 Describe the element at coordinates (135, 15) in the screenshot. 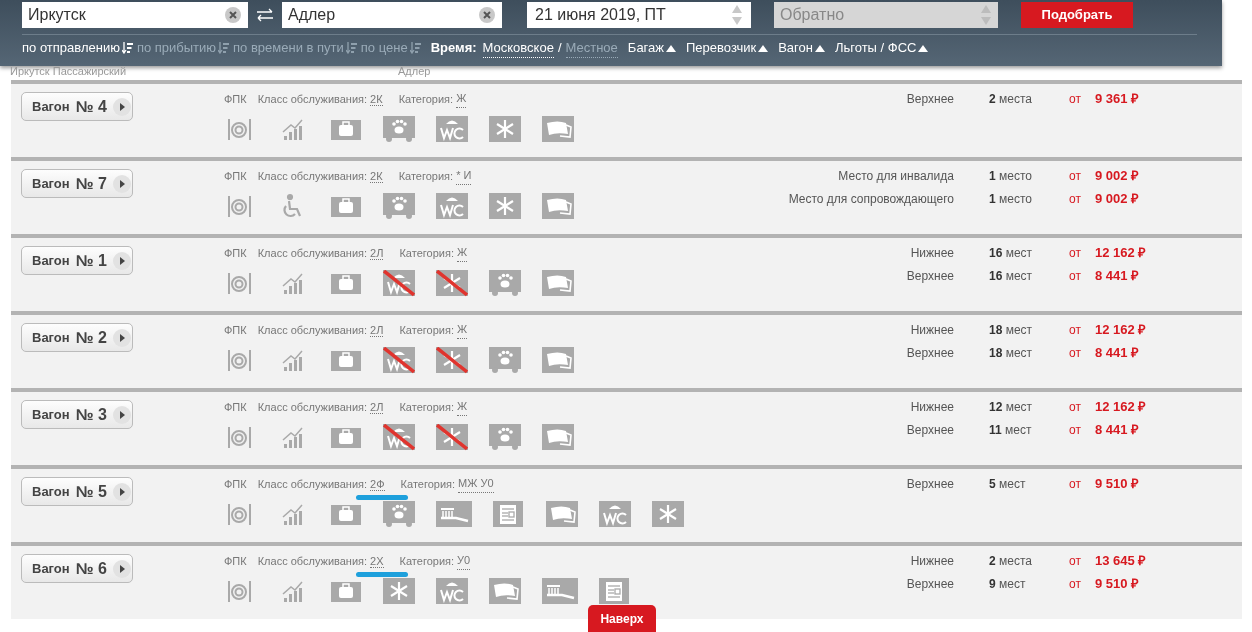

I see `from-field: Иркутск` at that location.